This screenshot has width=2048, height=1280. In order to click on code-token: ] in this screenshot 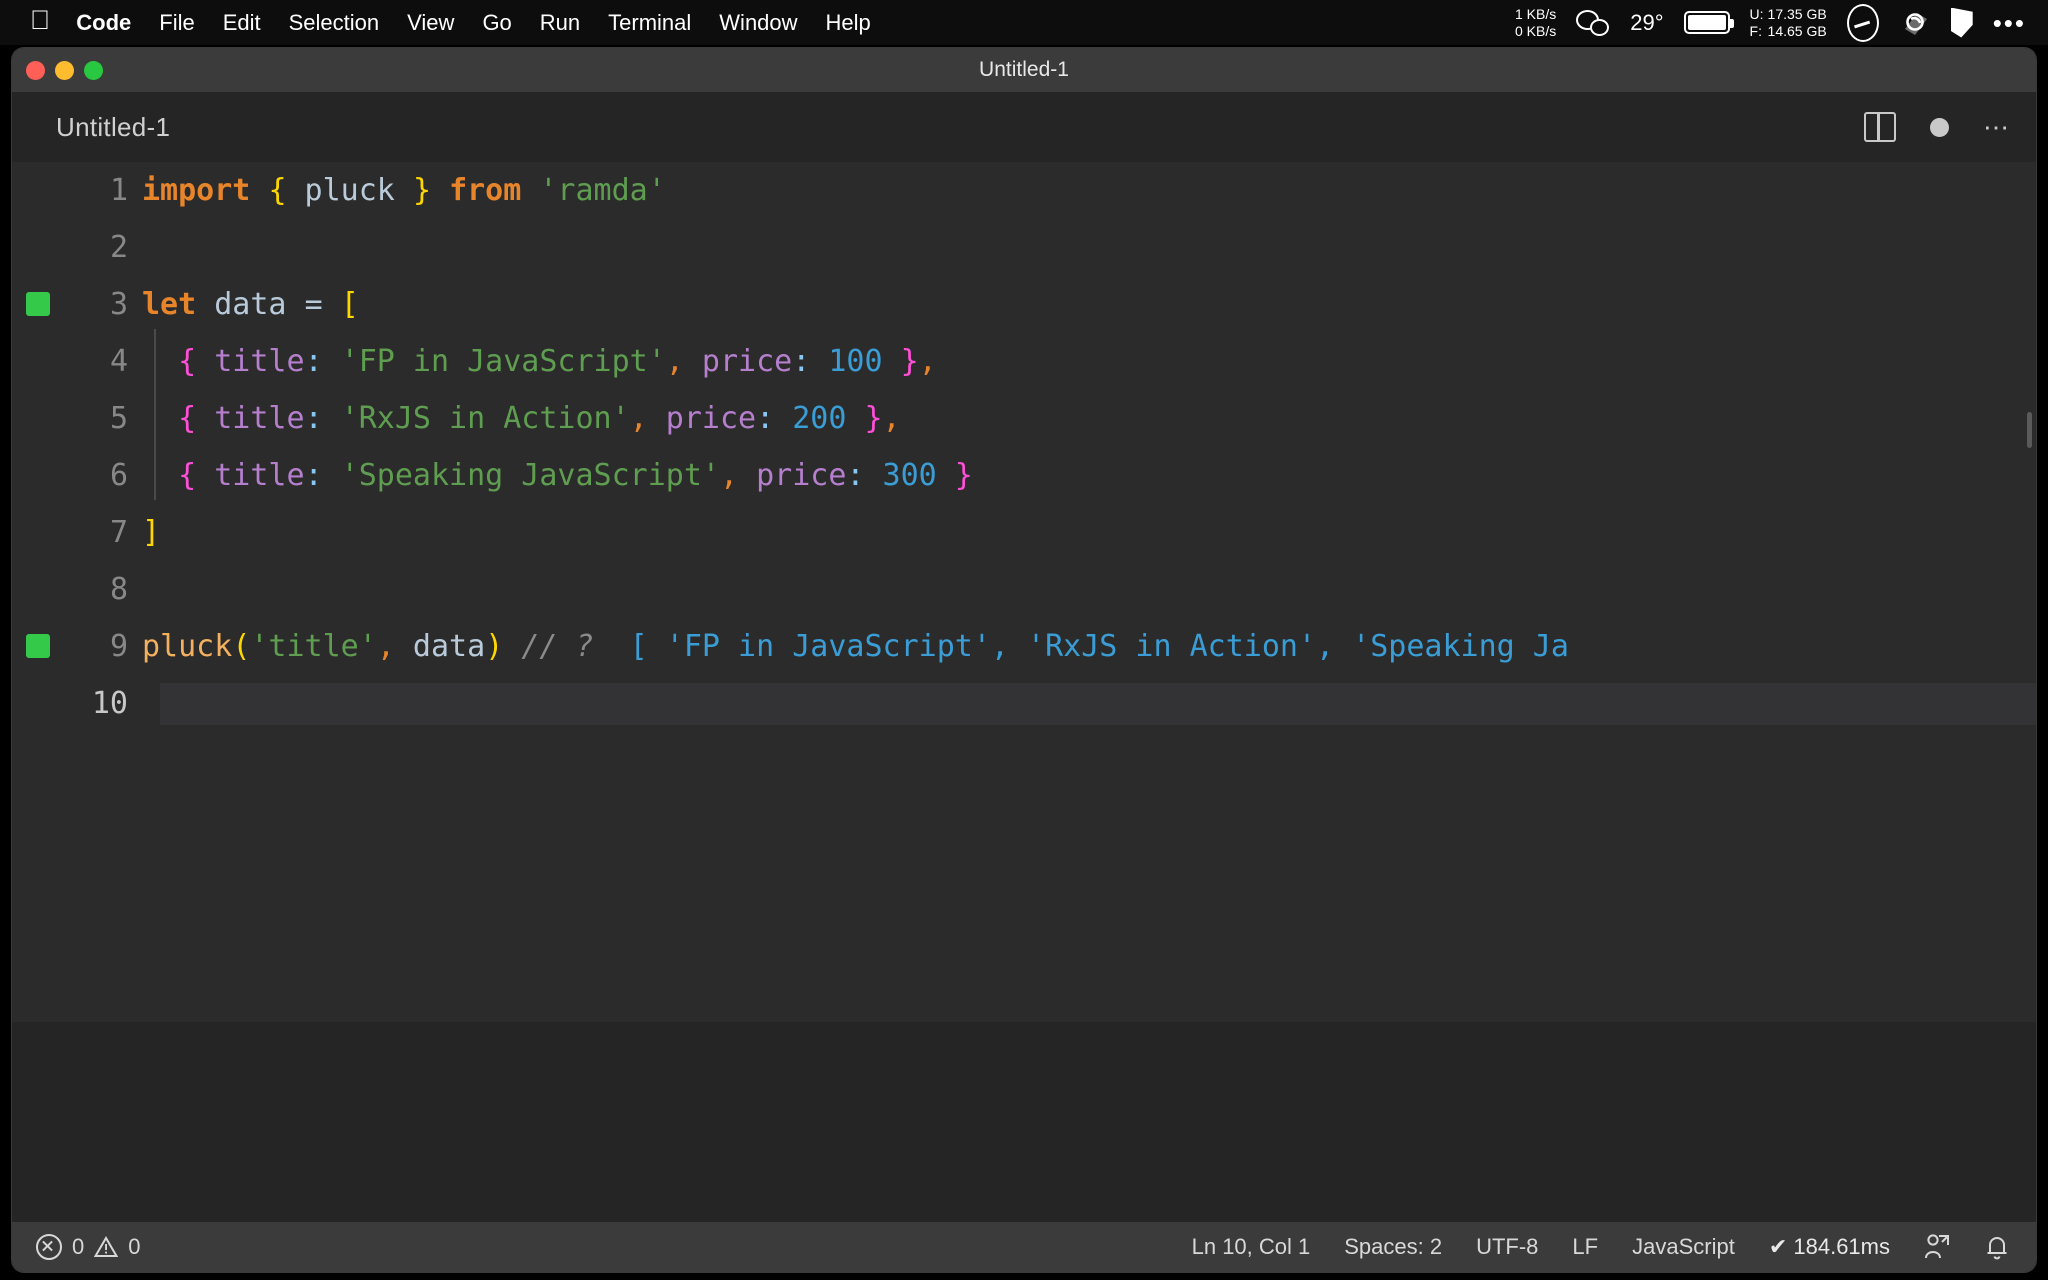, I will do `click(151, 532)`.